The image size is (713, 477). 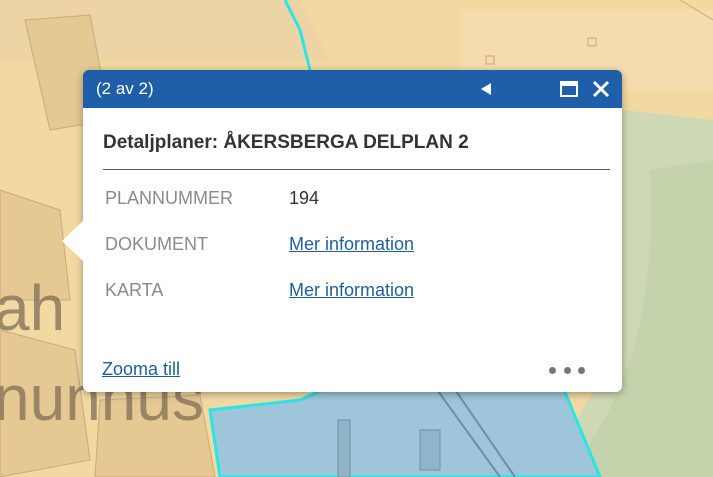 What do you see at coordinates (259, 211) in the screenshot?
I see `attribute-row: PLANNUMMER 194` at bounding box center [259, 211].